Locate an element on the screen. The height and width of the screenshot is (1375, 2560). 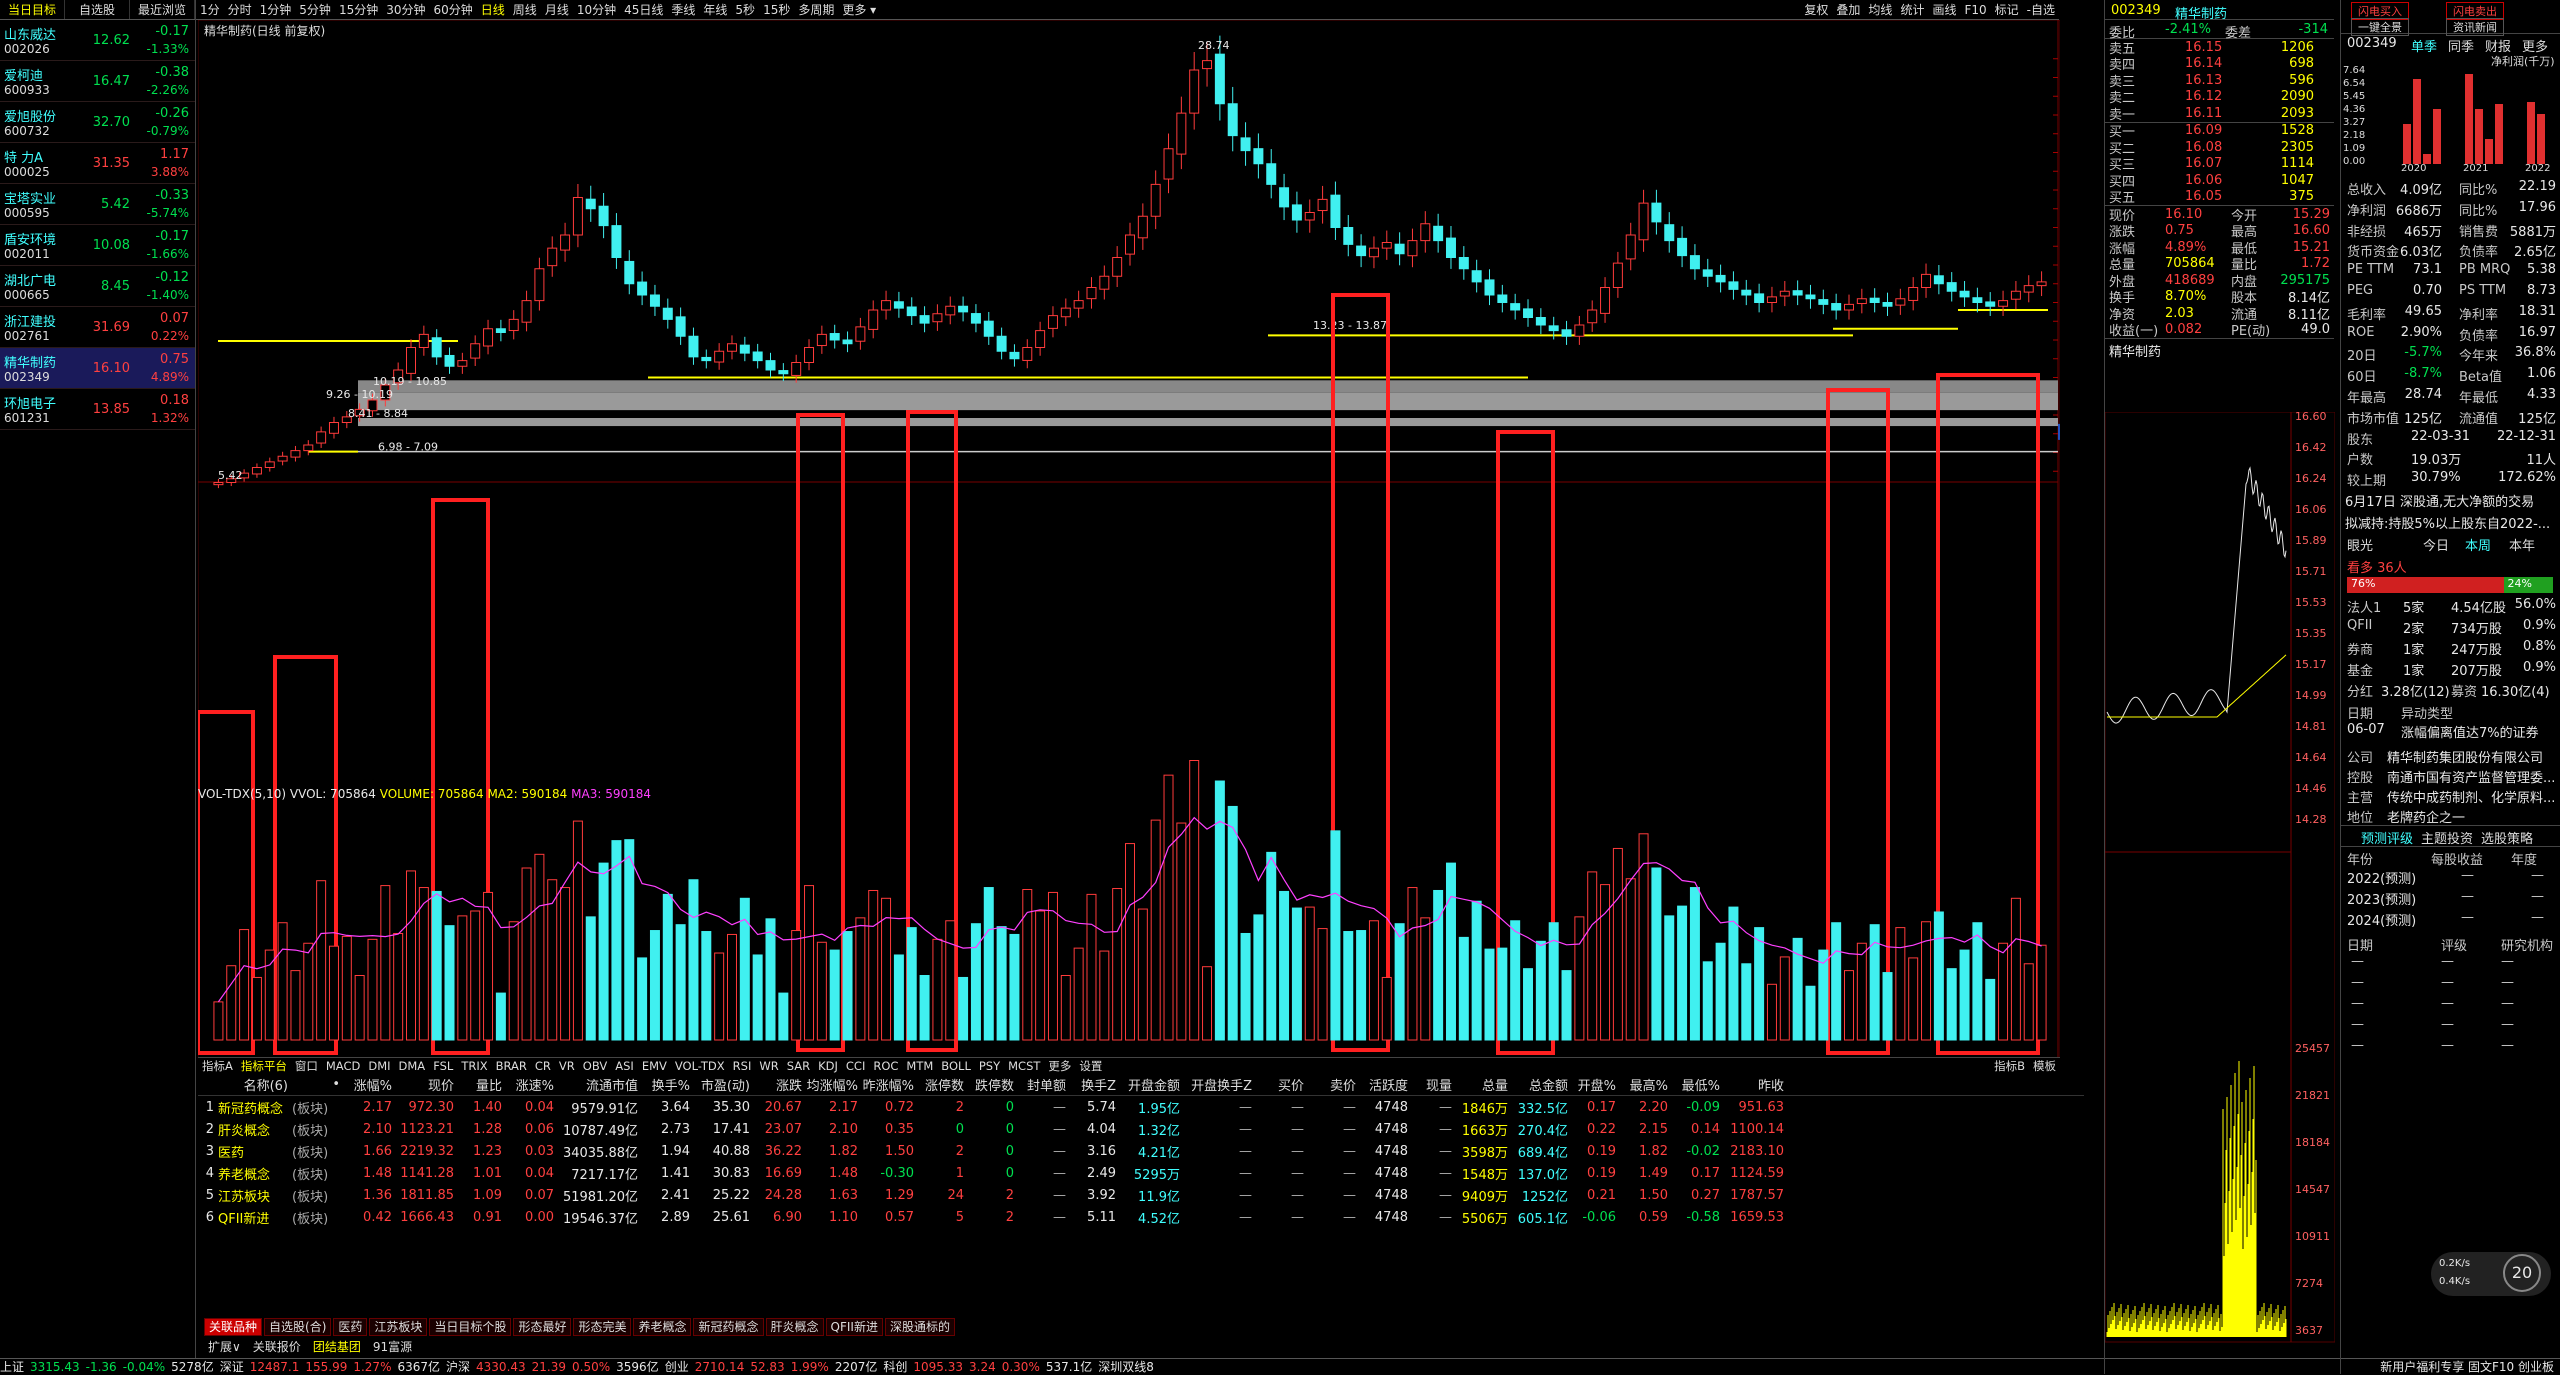
fin-tab: 财报 is located at coordinates (2498, 45).